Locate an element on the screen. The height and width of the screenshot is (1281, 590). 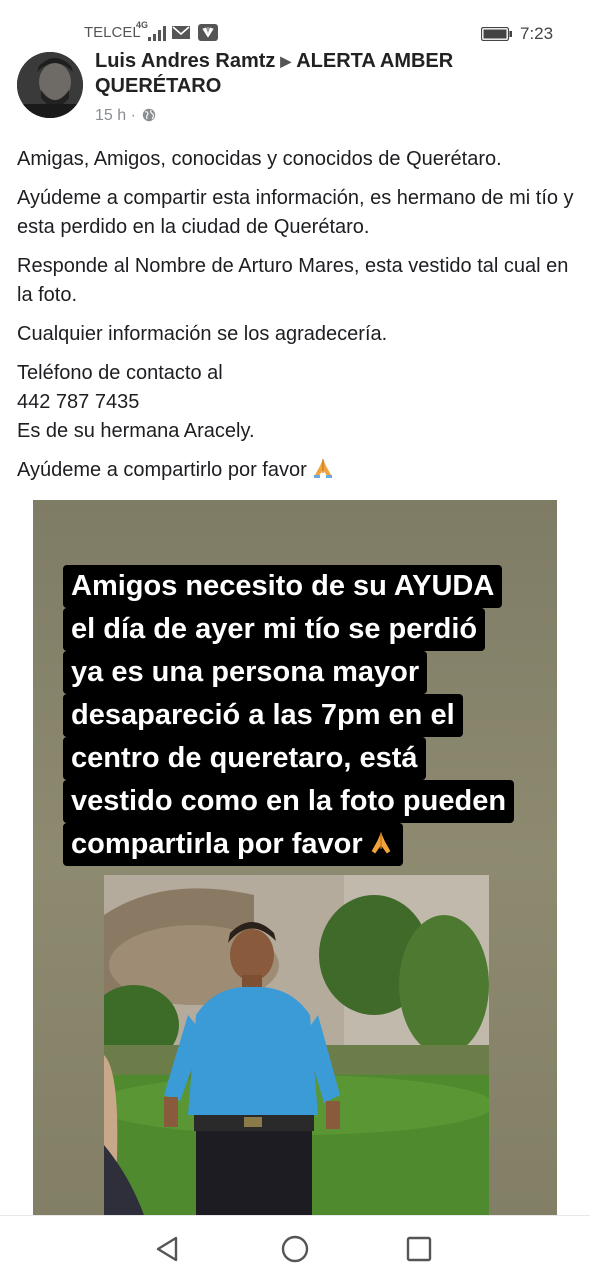
post-meta: 15 h · is located at coordinates (125, 116).